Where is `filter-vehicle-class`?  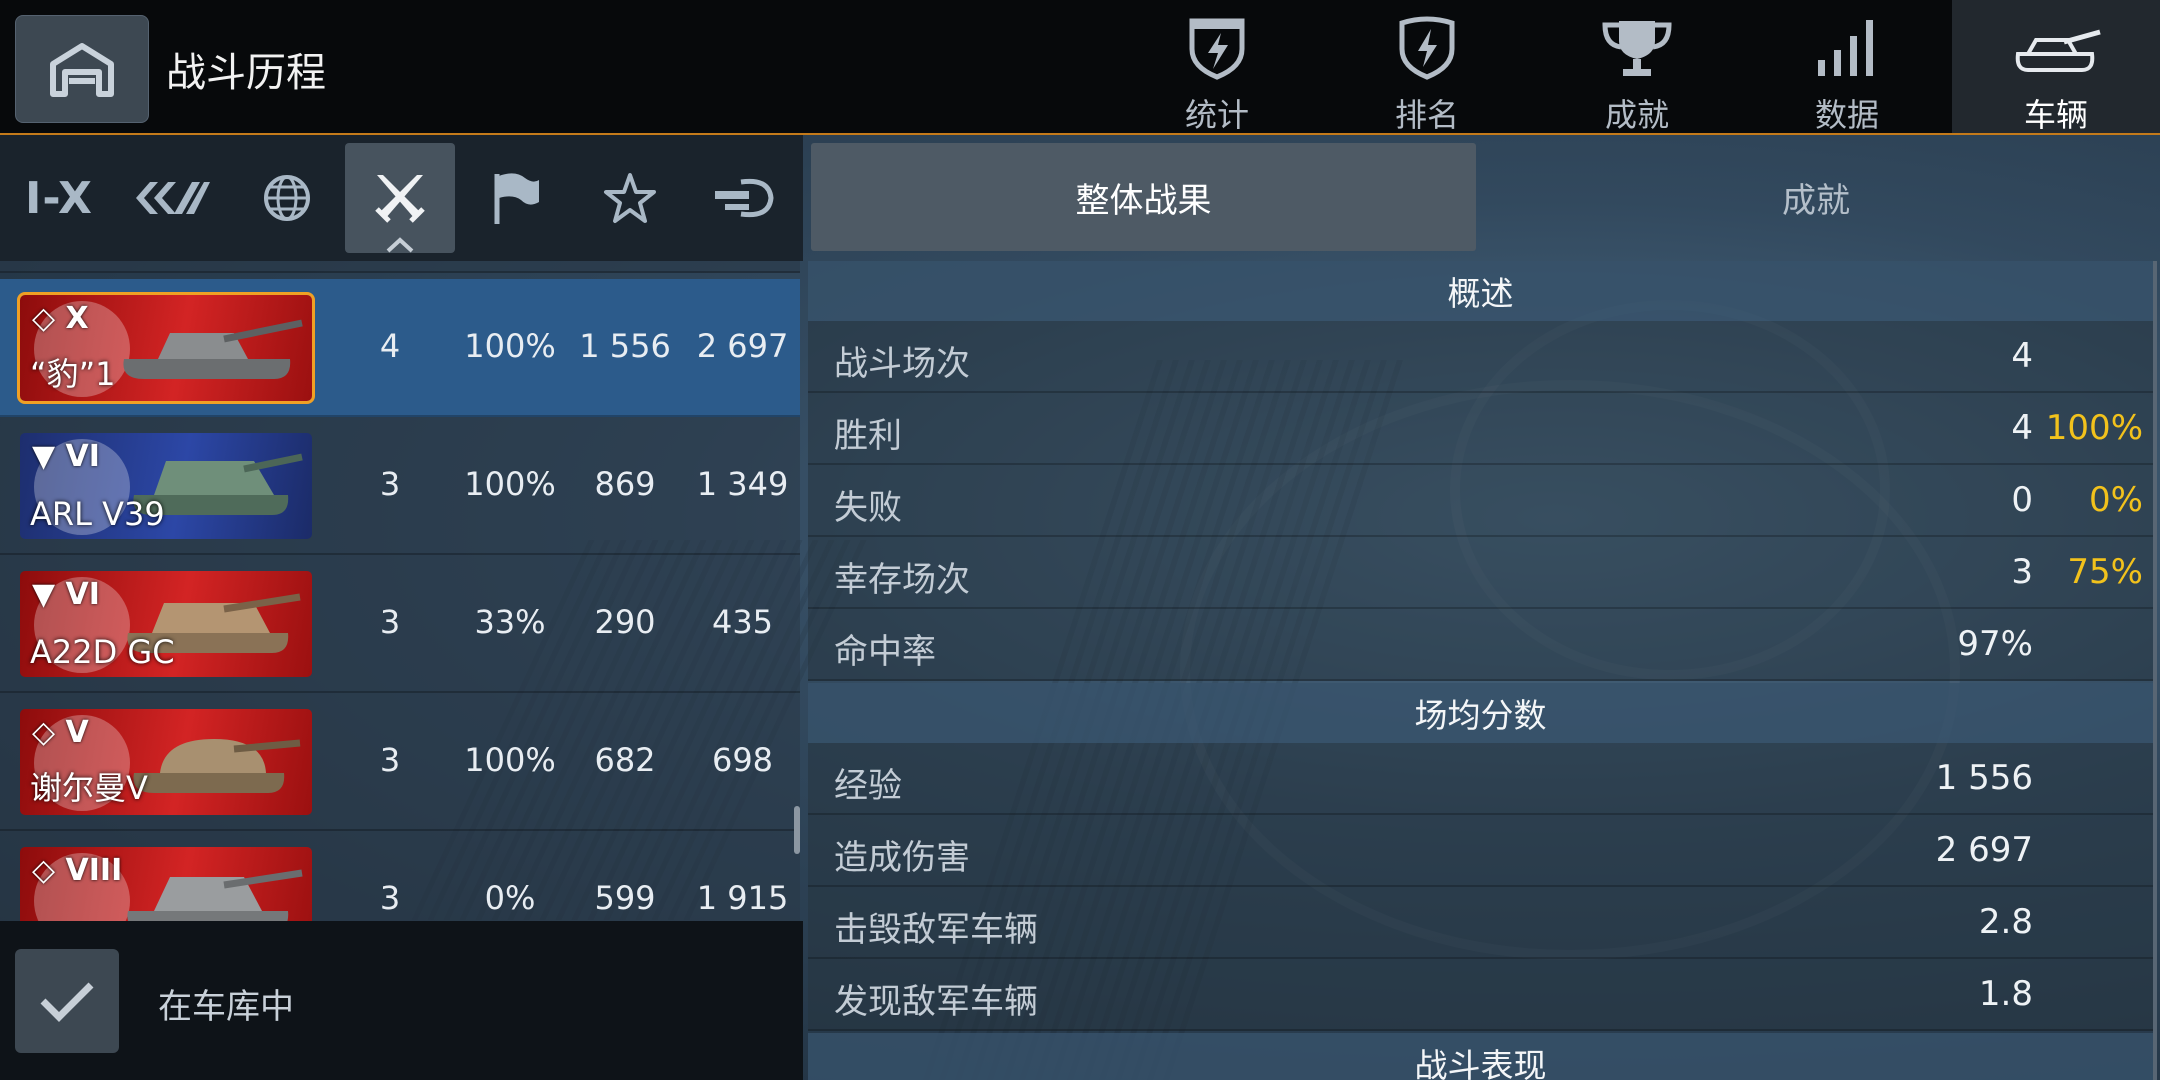 filter-vehicle-class is located at coordinates (172, 198).